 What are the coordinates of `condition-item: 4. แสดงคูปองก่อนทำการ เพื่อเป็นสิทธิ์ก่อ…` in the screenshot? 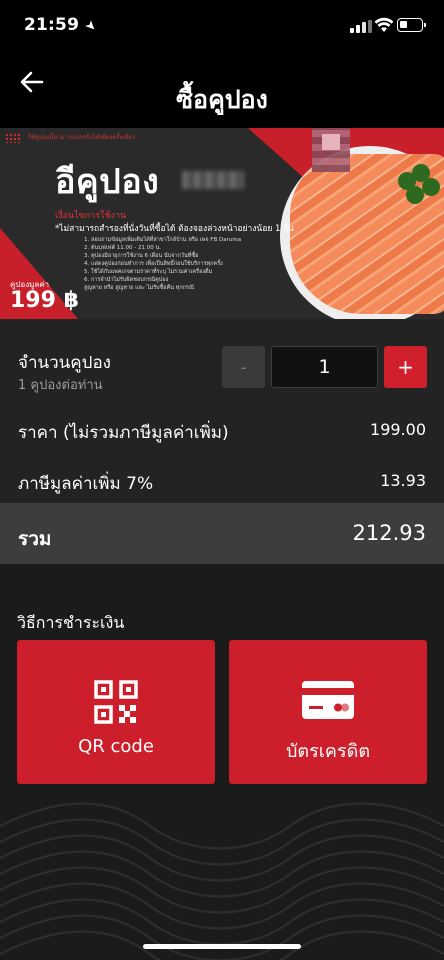 It's located at (153, 264).